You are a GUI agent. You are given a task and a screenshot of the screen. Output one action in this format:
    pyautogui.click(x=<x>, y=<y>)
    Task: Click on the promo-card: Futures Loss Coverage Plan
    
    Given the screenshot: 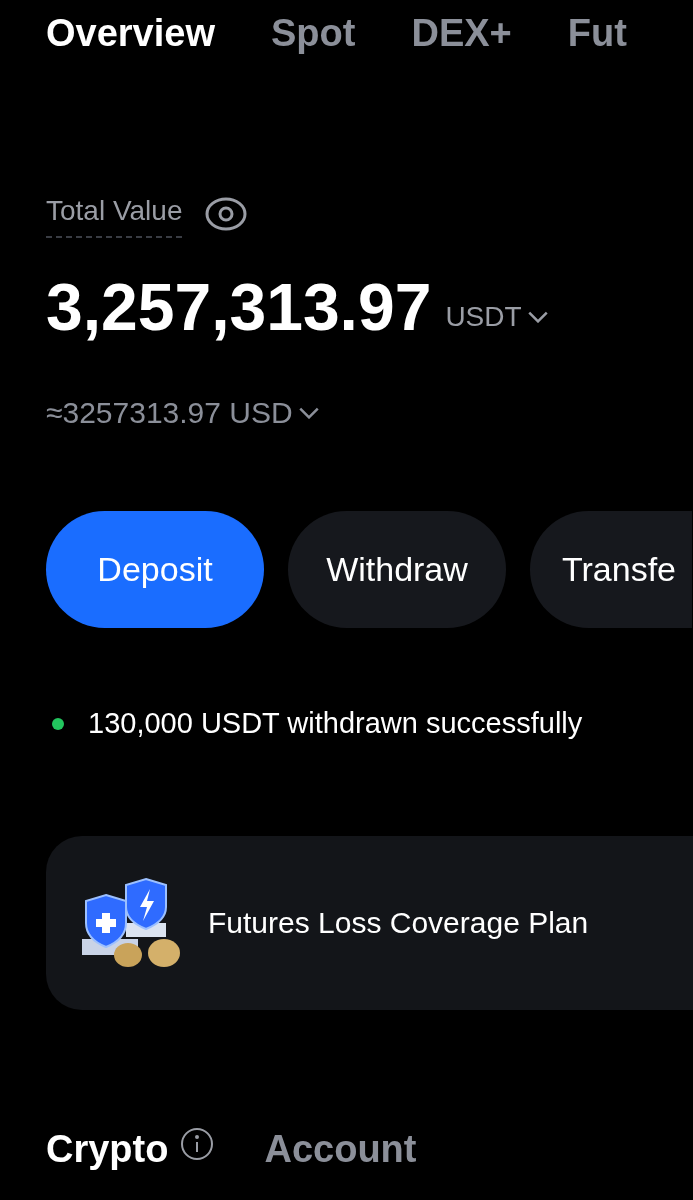 What is the action you would take?
    pyautogui.click(x=369, y=922)
    